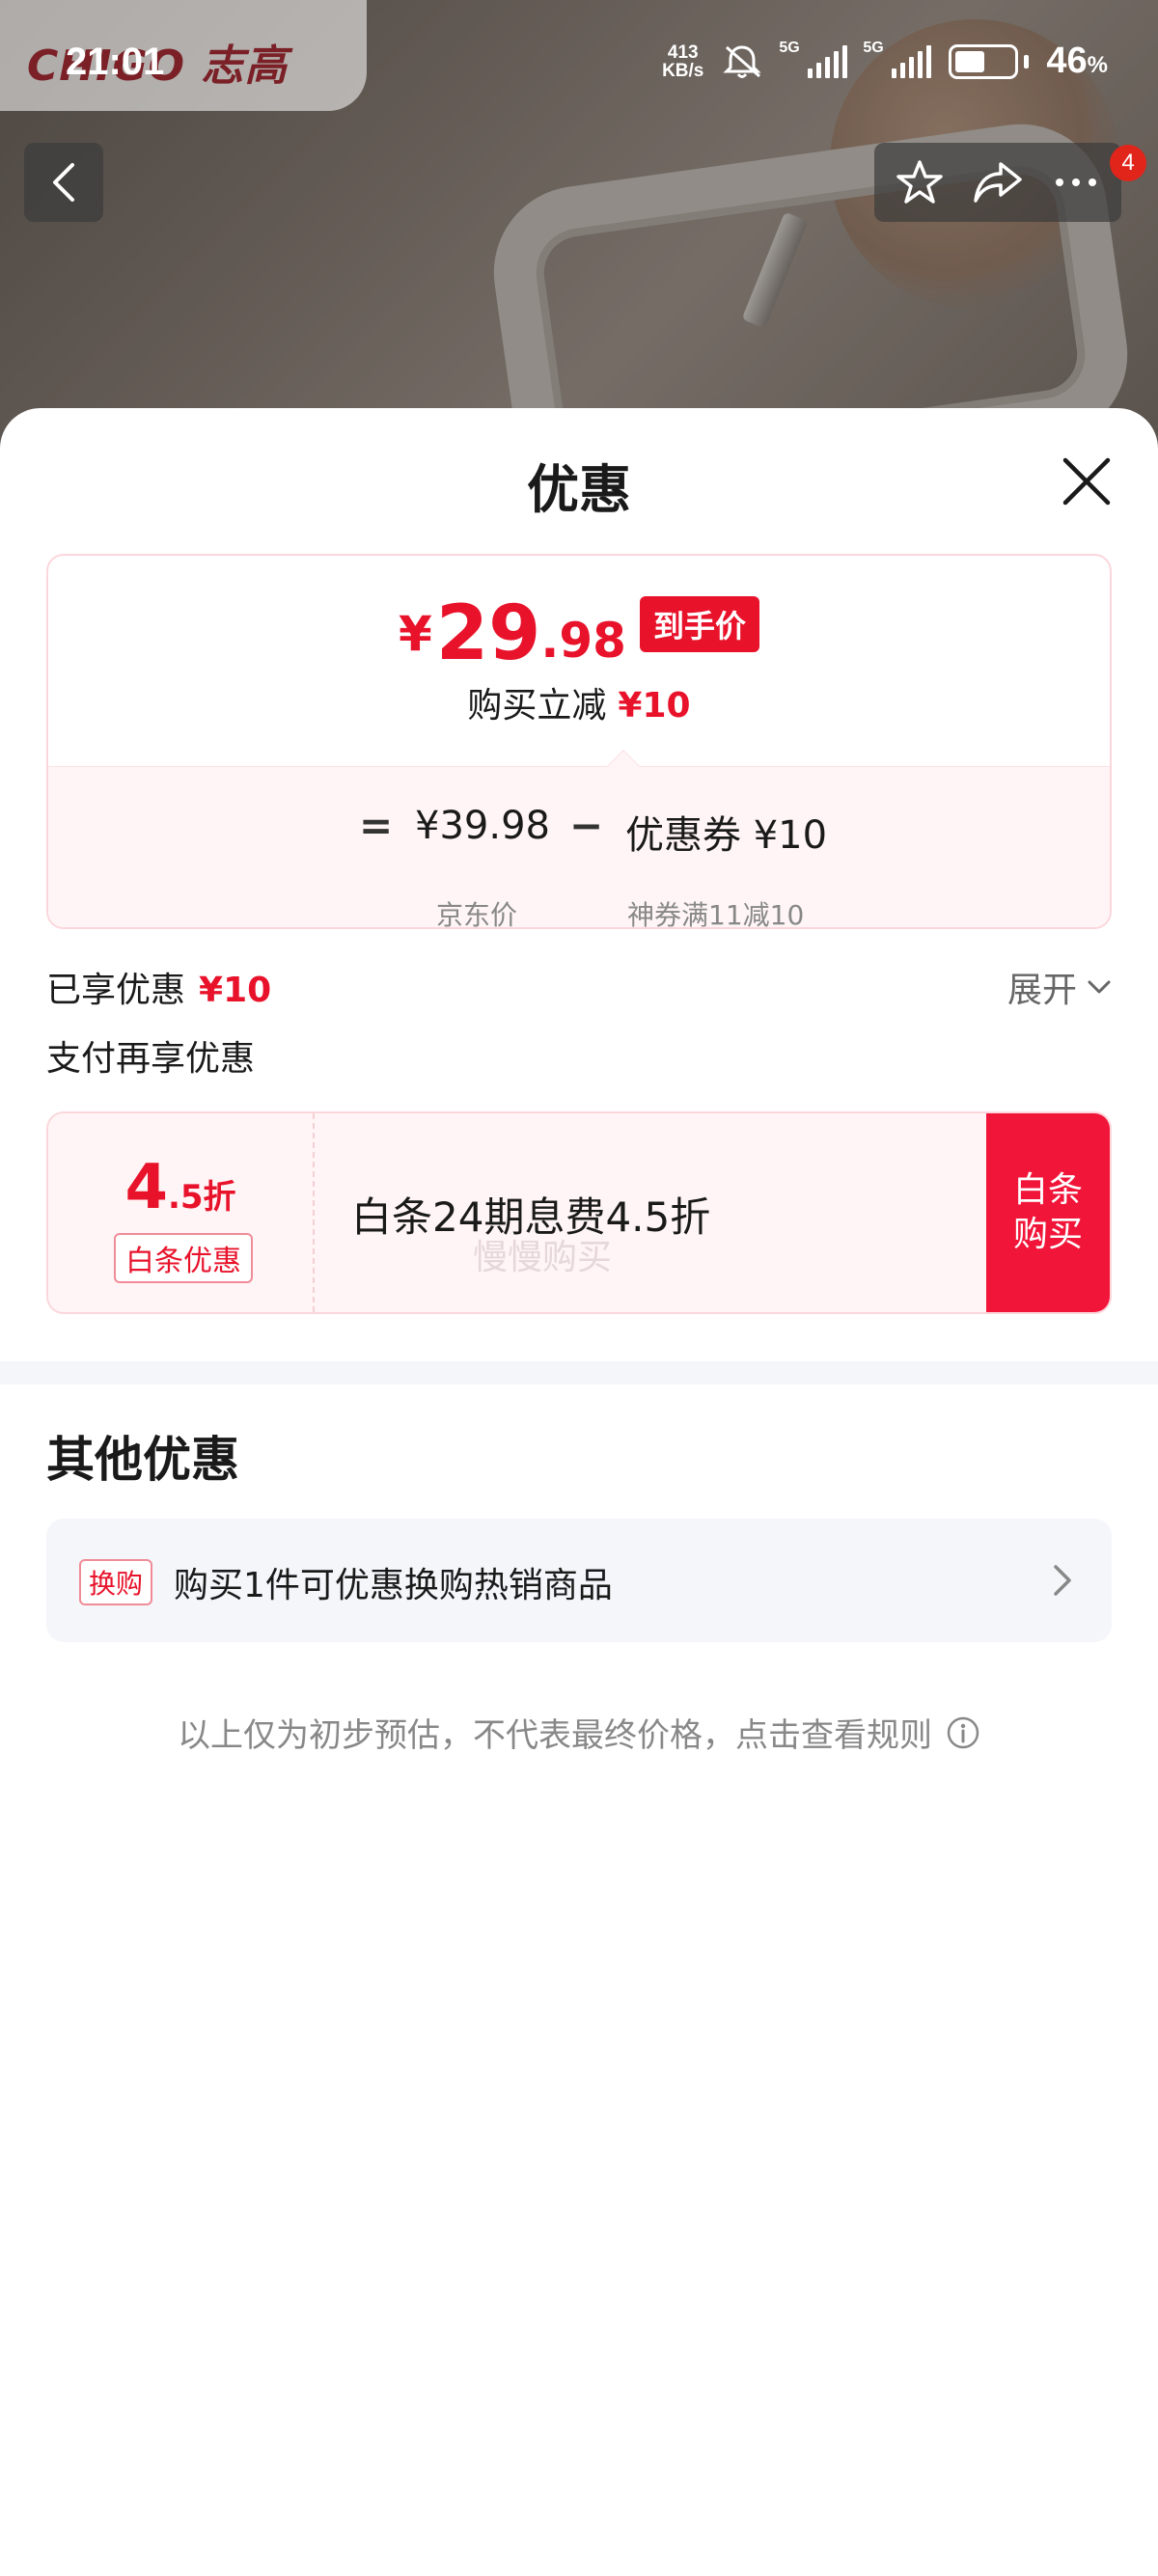  Describe the element at coordinates (142, 1460) in the screenshot. I see `other-offers-title: 其他优惠` at that location.